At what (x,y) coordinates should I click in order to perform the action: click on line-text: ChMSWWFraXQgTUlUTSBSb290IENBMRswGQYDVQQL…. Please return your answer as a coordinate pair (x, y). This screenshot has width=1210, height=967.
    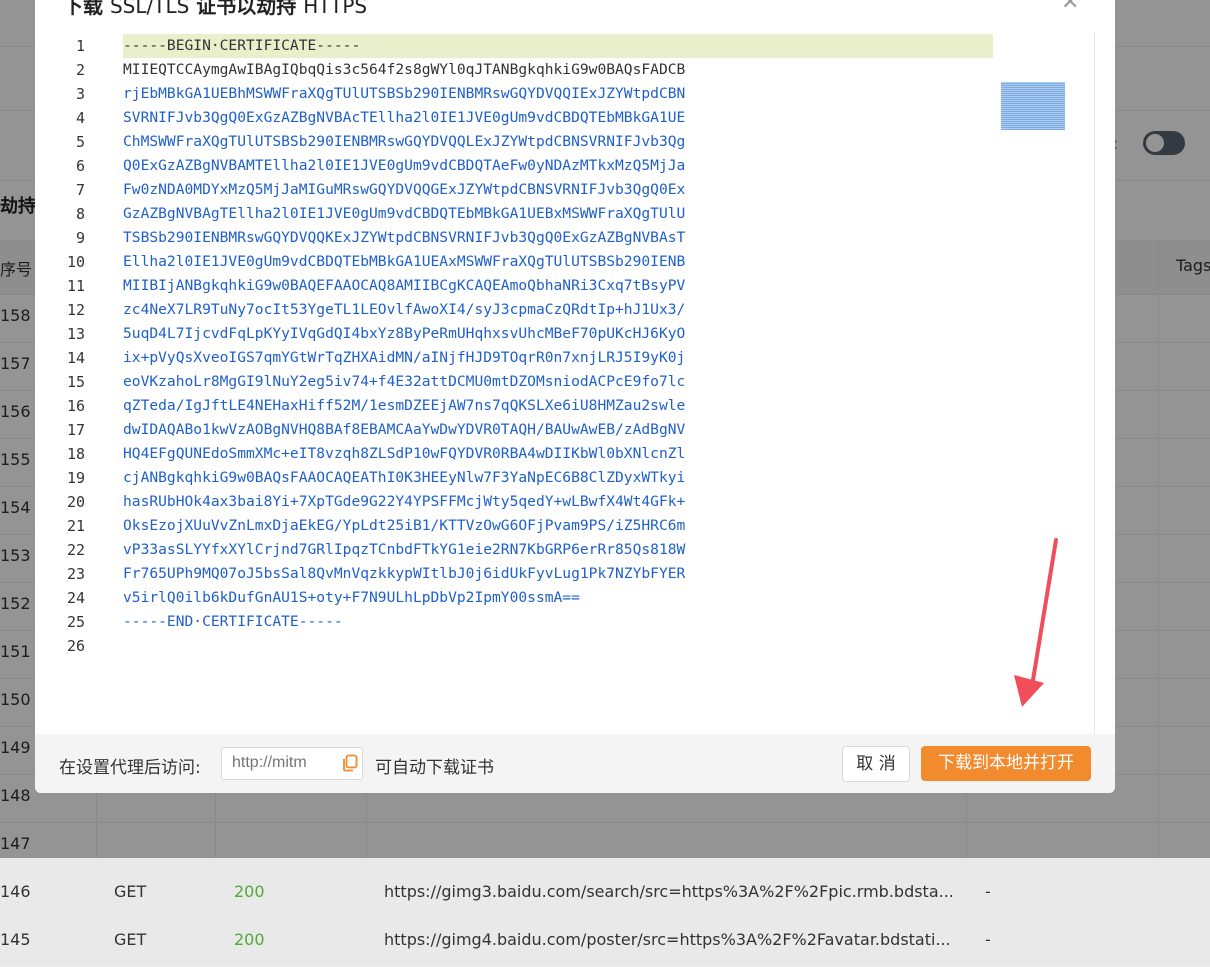
    Looking at the image, I should click on (404, 141).